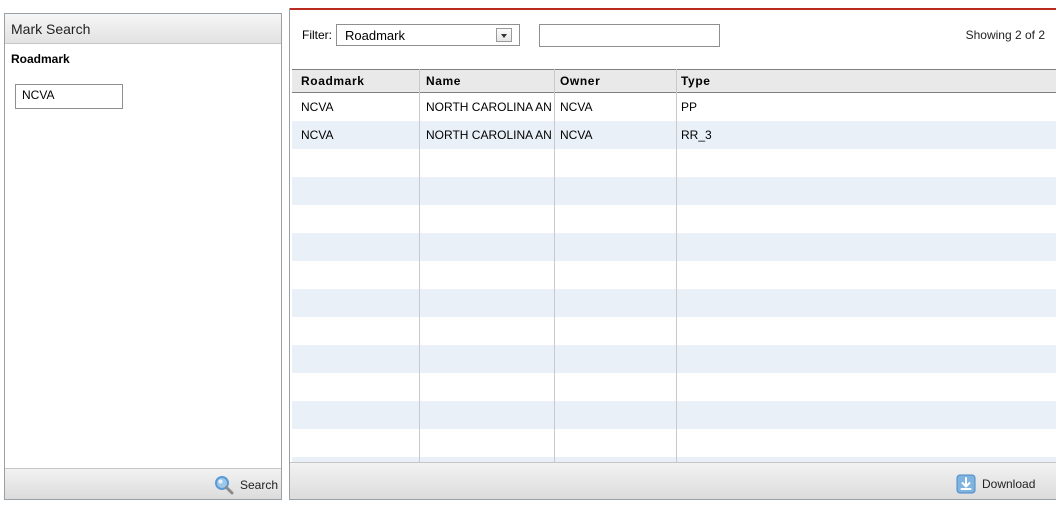 This screenshot has height=506, width=1056. What do you see at coordinates (143, 29) in the screenshot?
I see `mark-search-header: Mark Search` at bounding box center [143, 29].